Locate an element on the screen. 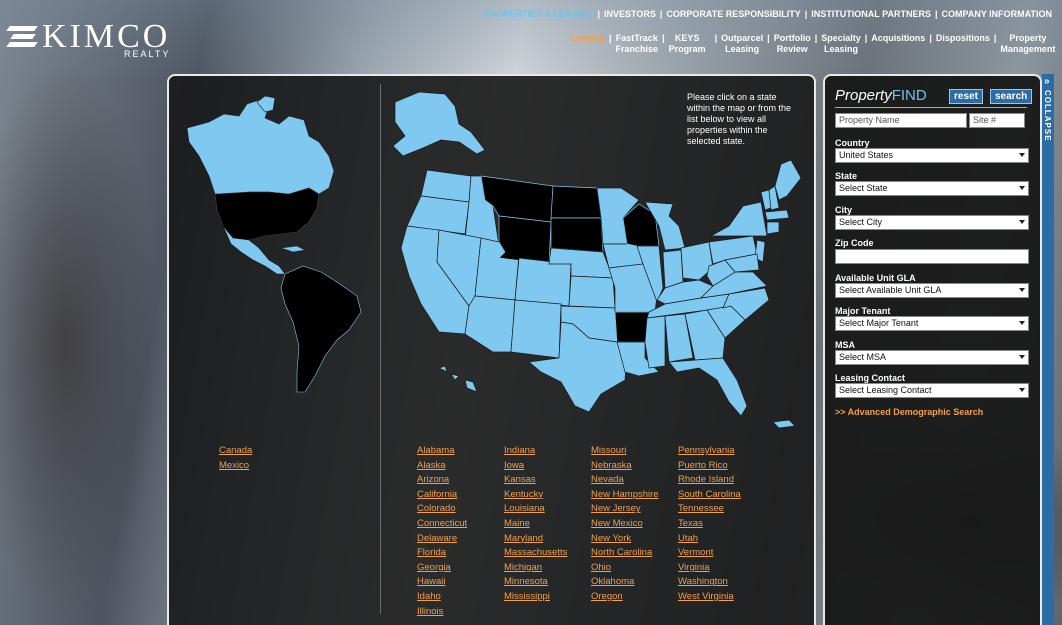 Image resolution: width=1062 pixels, height=625 pixels. state-south-dakota is located at coordinates (577, 235).